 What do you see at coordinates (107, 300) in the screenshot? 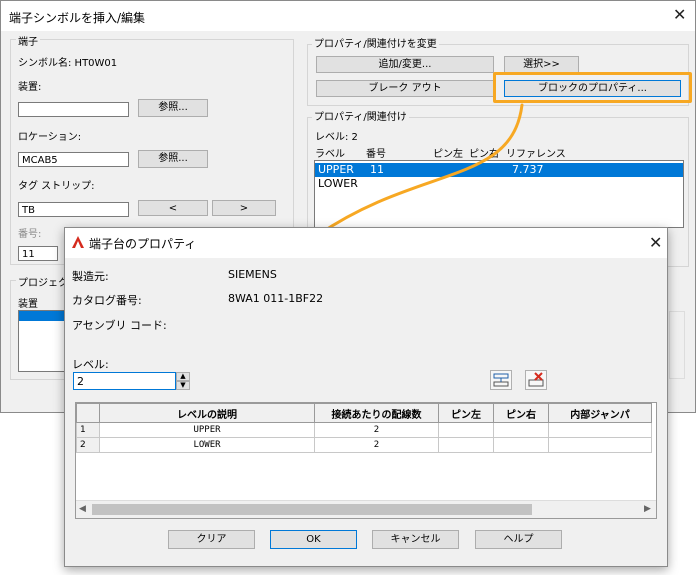
I see `catalog-label: カタログ番号:` at bounding box center [107, 300].